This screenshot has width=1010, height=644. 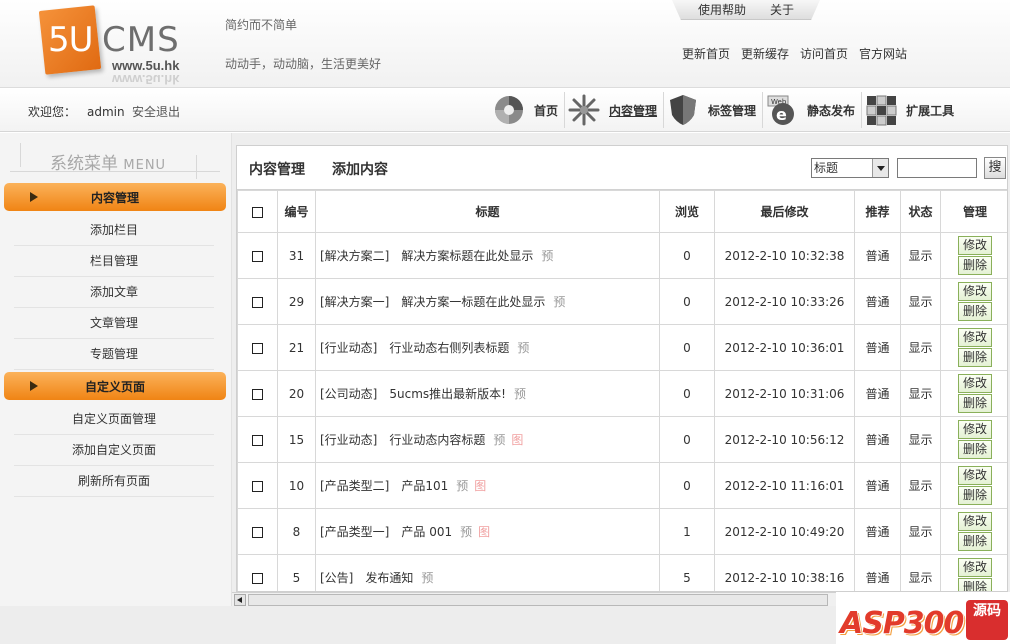 What do you see at coordinates (480, 486) in the screenshot?
I see `row-image-flag: 图` at bounding box center [480, 486].